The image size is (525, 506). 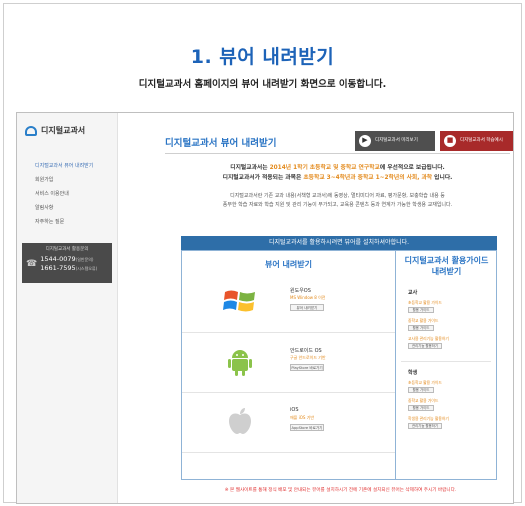 What do you see at coordinates (337, 153) in the screenshot?
I see `title-divider` at bounding box center [337, 153].